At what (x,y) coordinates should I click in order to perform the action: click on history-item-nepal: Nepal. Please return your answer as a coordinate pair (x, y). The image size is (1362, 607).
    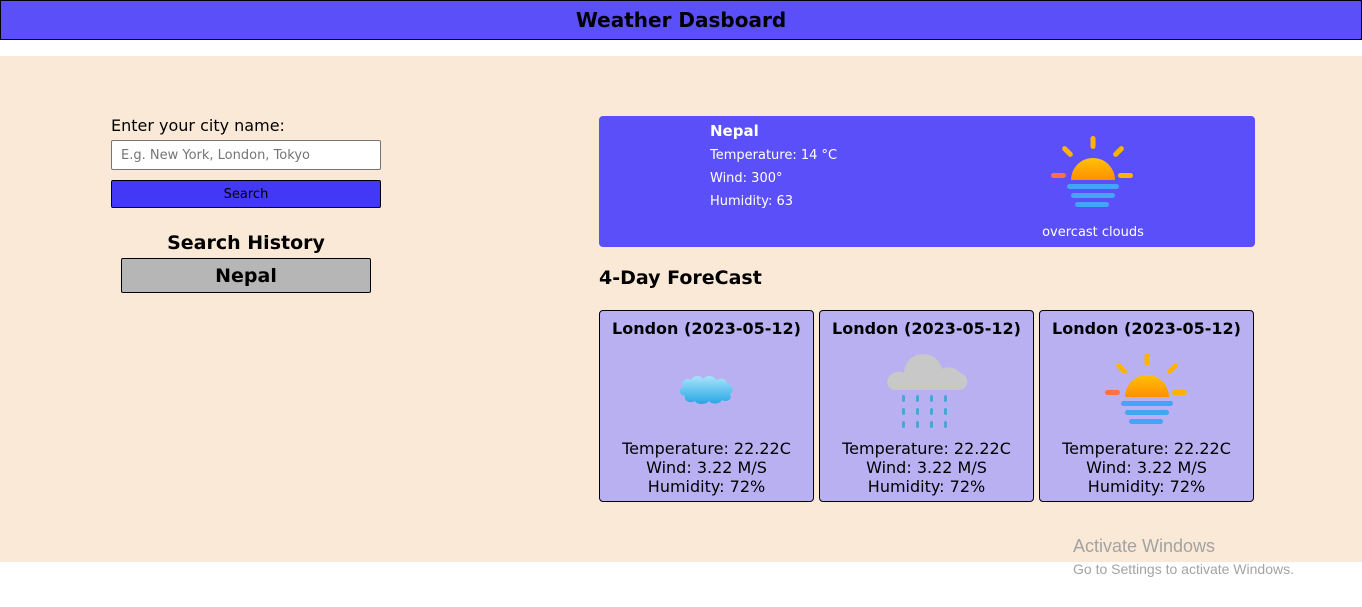
    Looking at the image, I should click on (246, 275).